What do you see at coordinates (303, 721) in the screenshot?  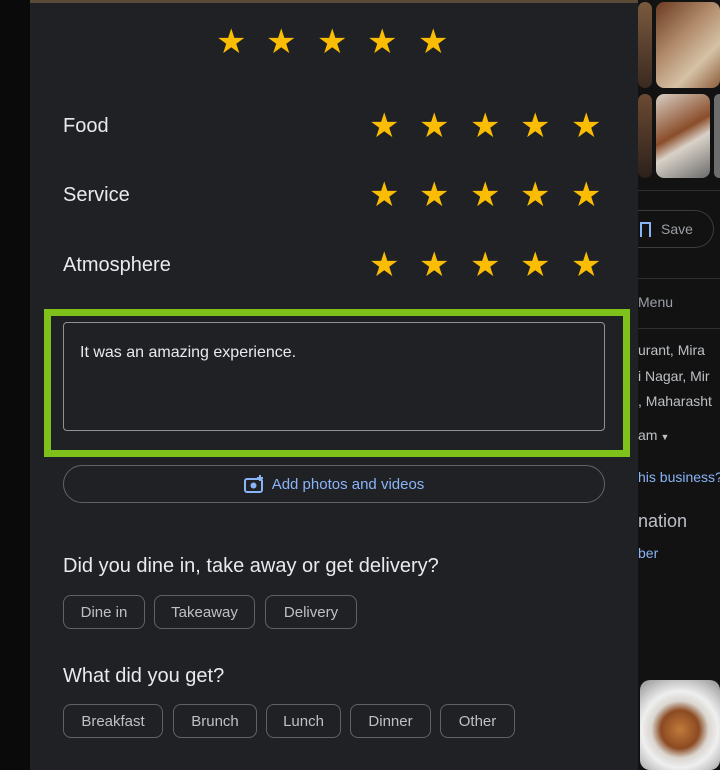 I see `chip-lunch: Lunch` at bounding box center [303, 721].